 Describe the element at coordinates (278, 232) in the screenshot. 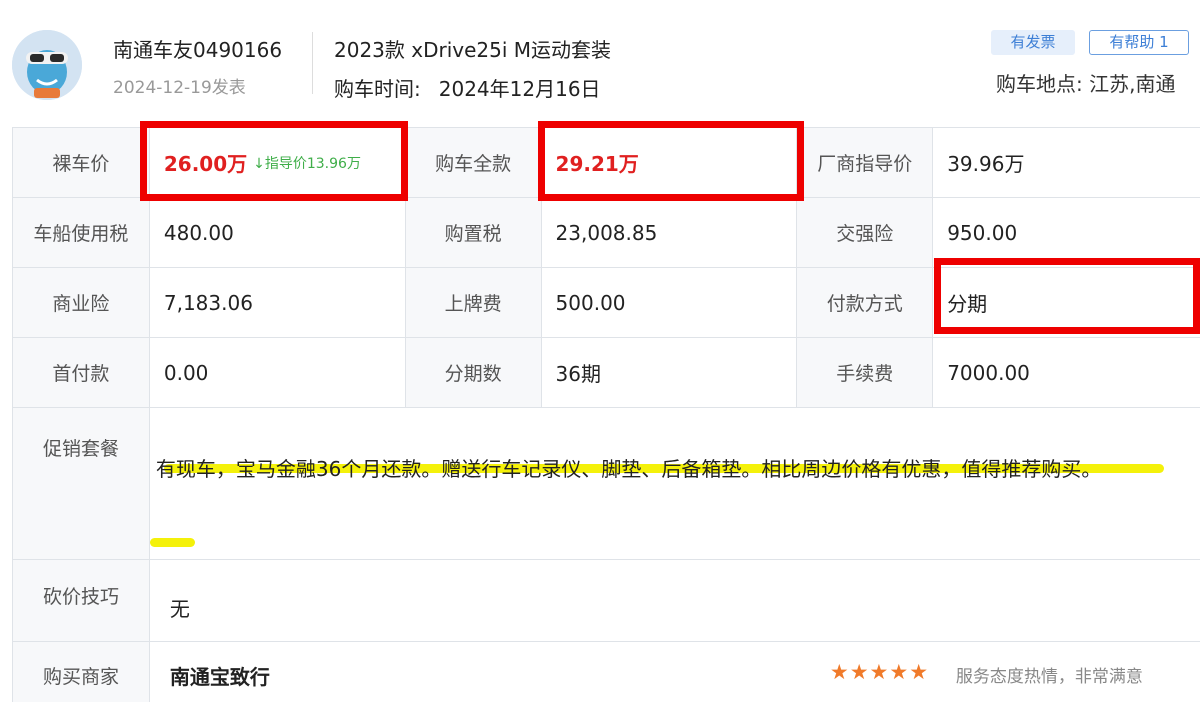

I see `value-vehicle-tax: 480.00` at that location.